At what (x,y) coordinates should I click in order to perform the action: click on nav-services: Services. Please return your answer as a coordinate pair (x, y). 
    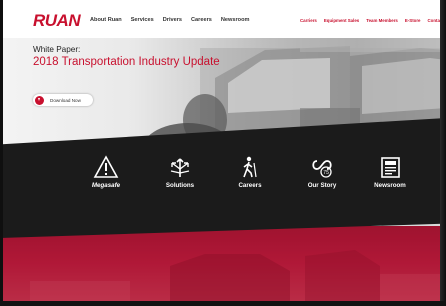
    Looking at the image, I should click on (142, 20).